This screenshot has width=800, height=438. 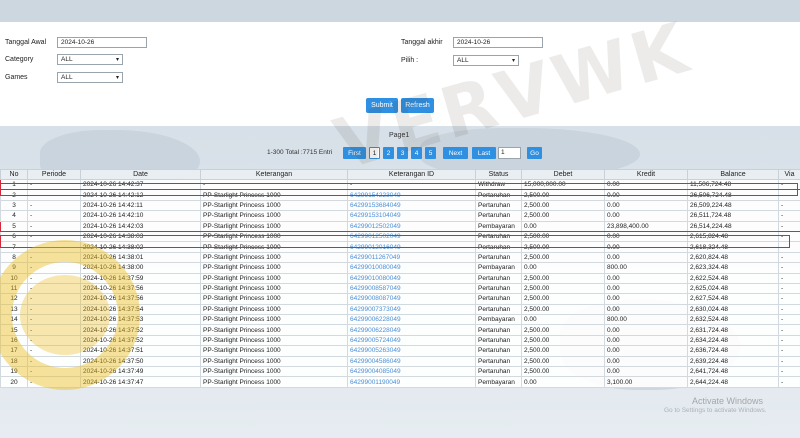 What do you see at coordinates (509, 153) in the screenshot?
I see `go-page-input: 1` at bounding box center [509, 153].